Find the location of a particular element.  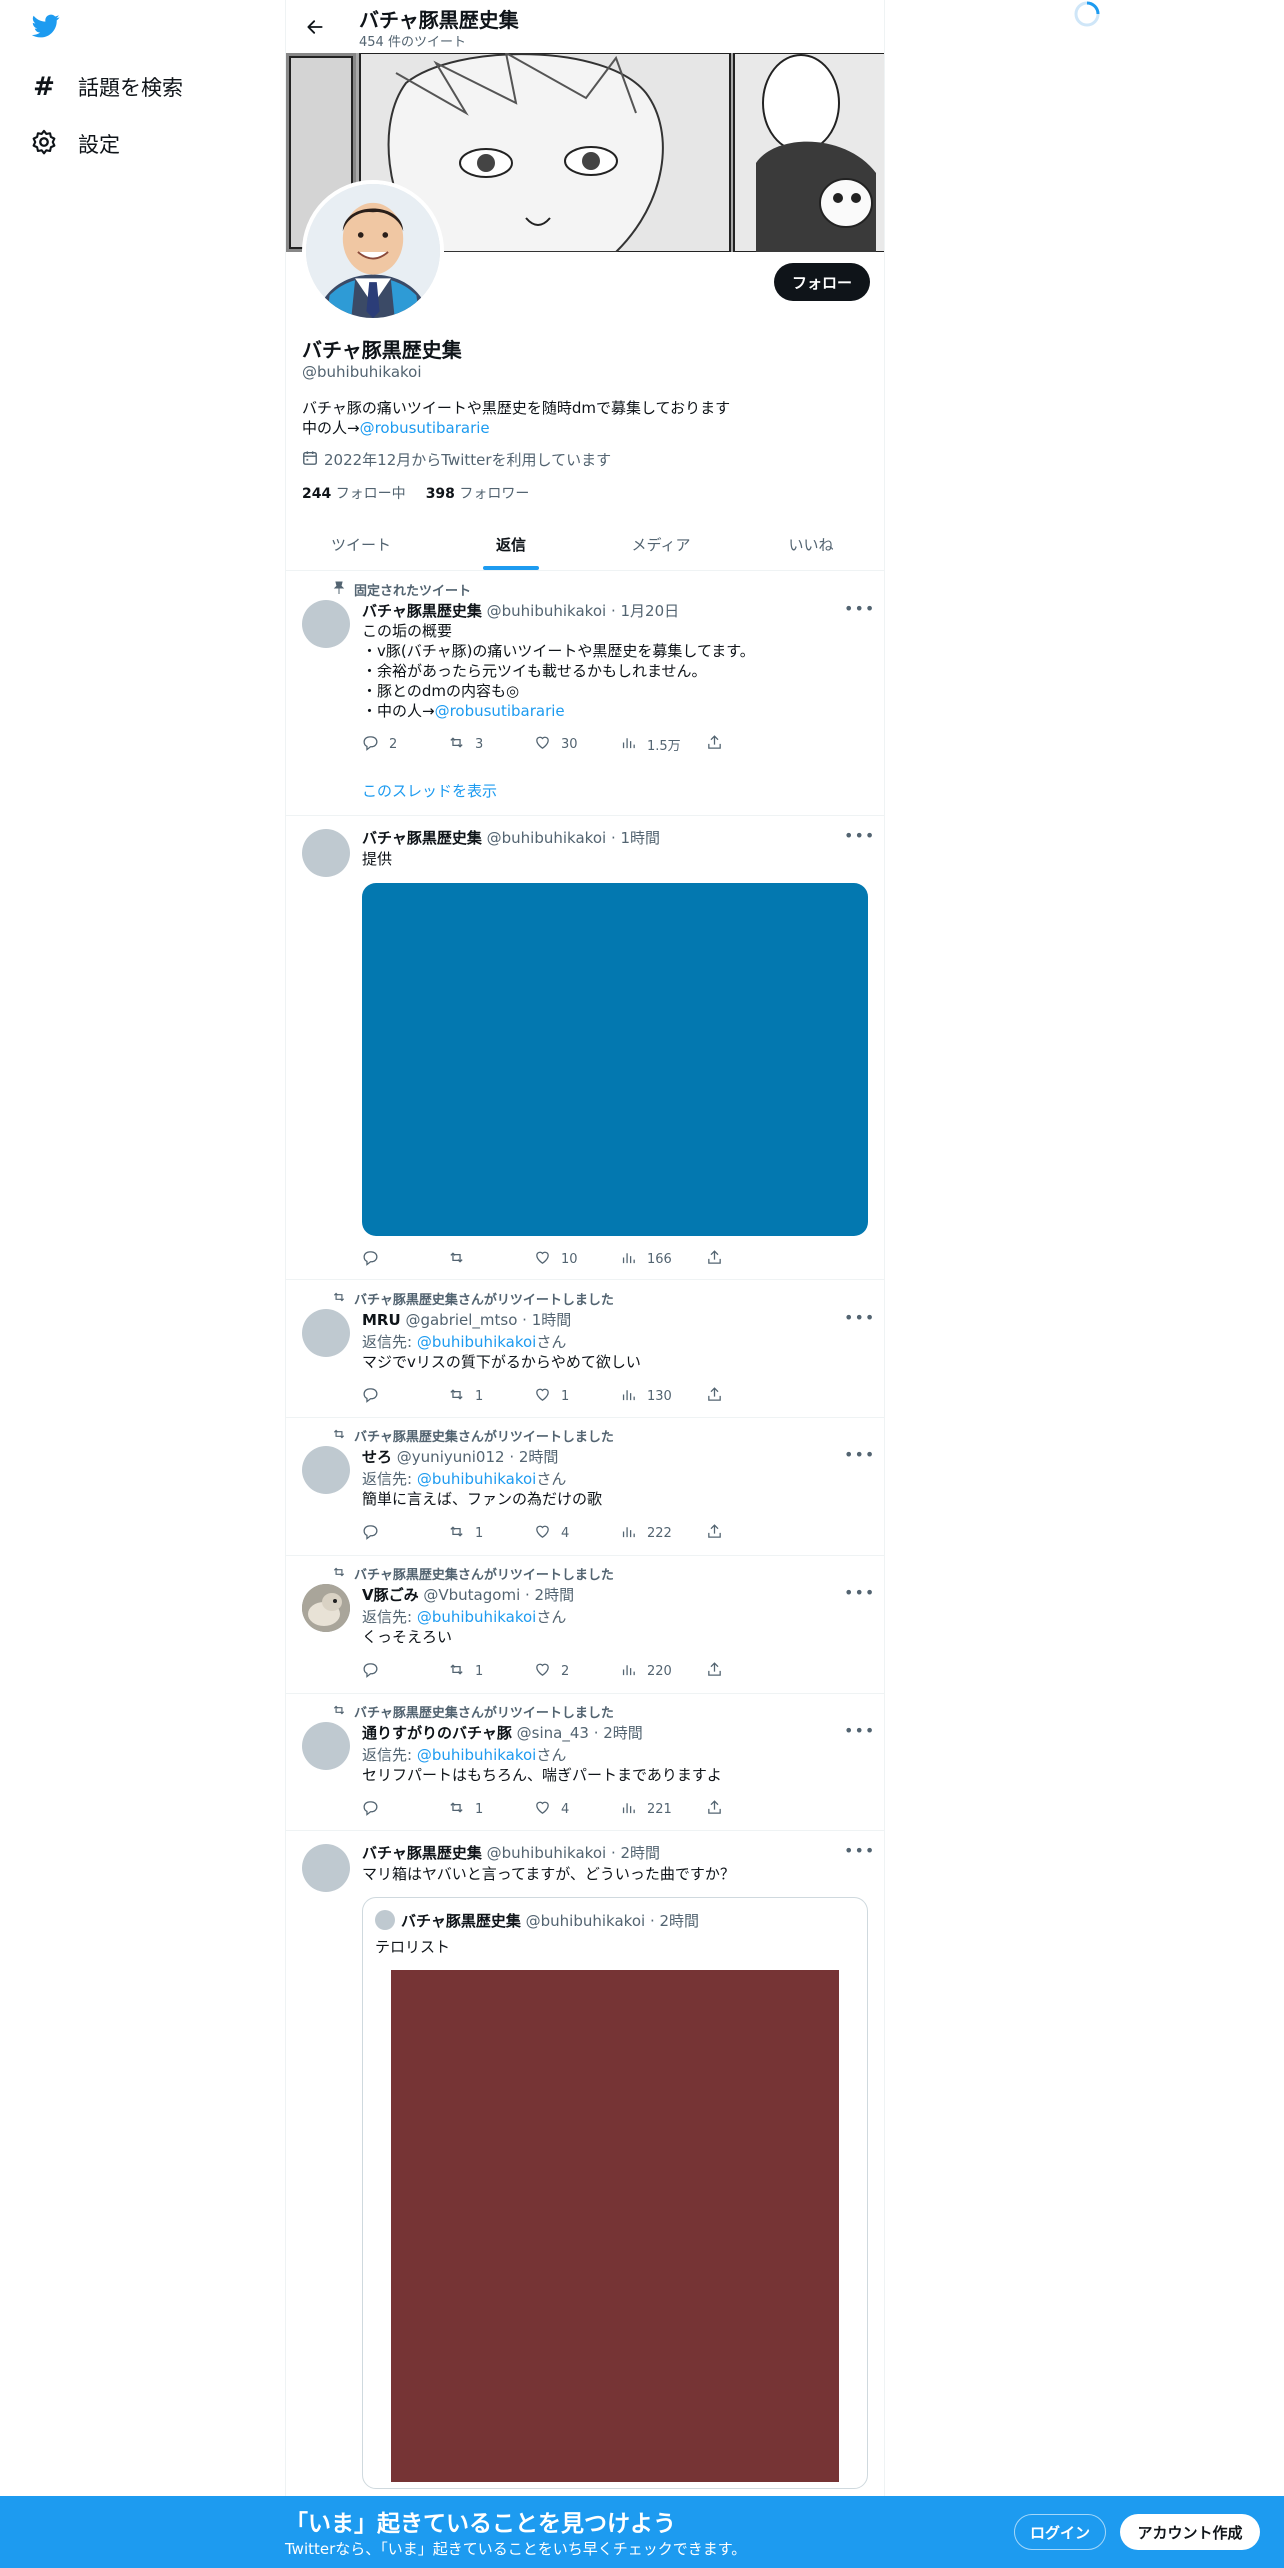

like-button: 2 is located at coordinates (577, 1671).